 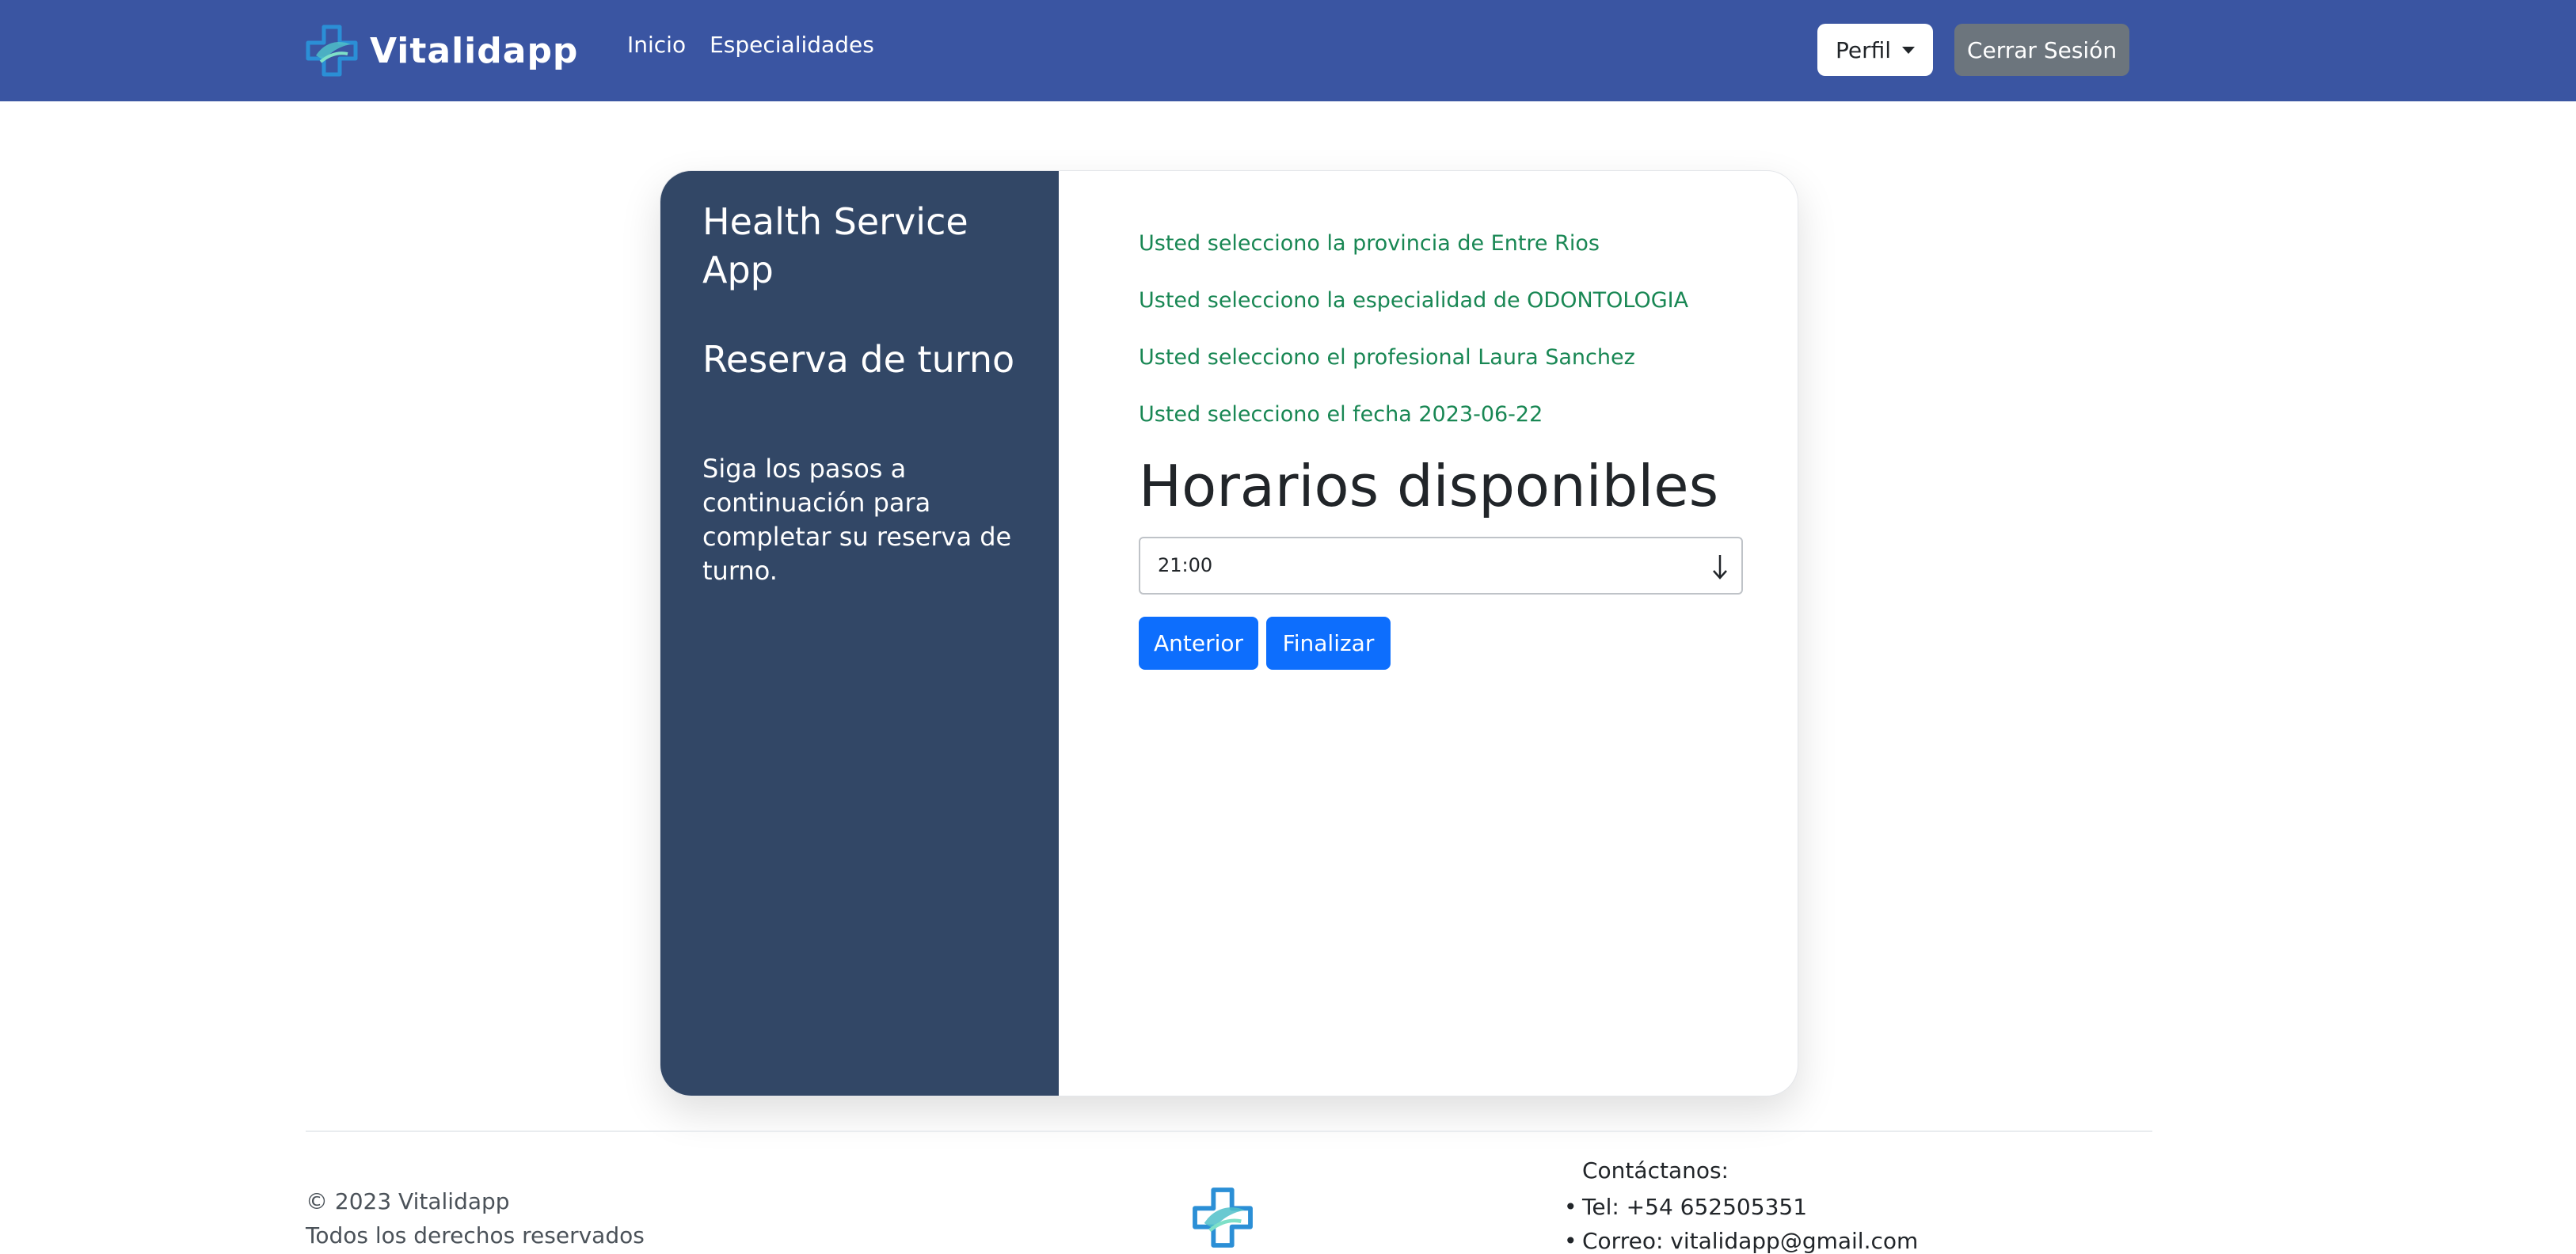 I want to click on rights-text: Todos los derechos reservados, so click(x=475, y=1235).